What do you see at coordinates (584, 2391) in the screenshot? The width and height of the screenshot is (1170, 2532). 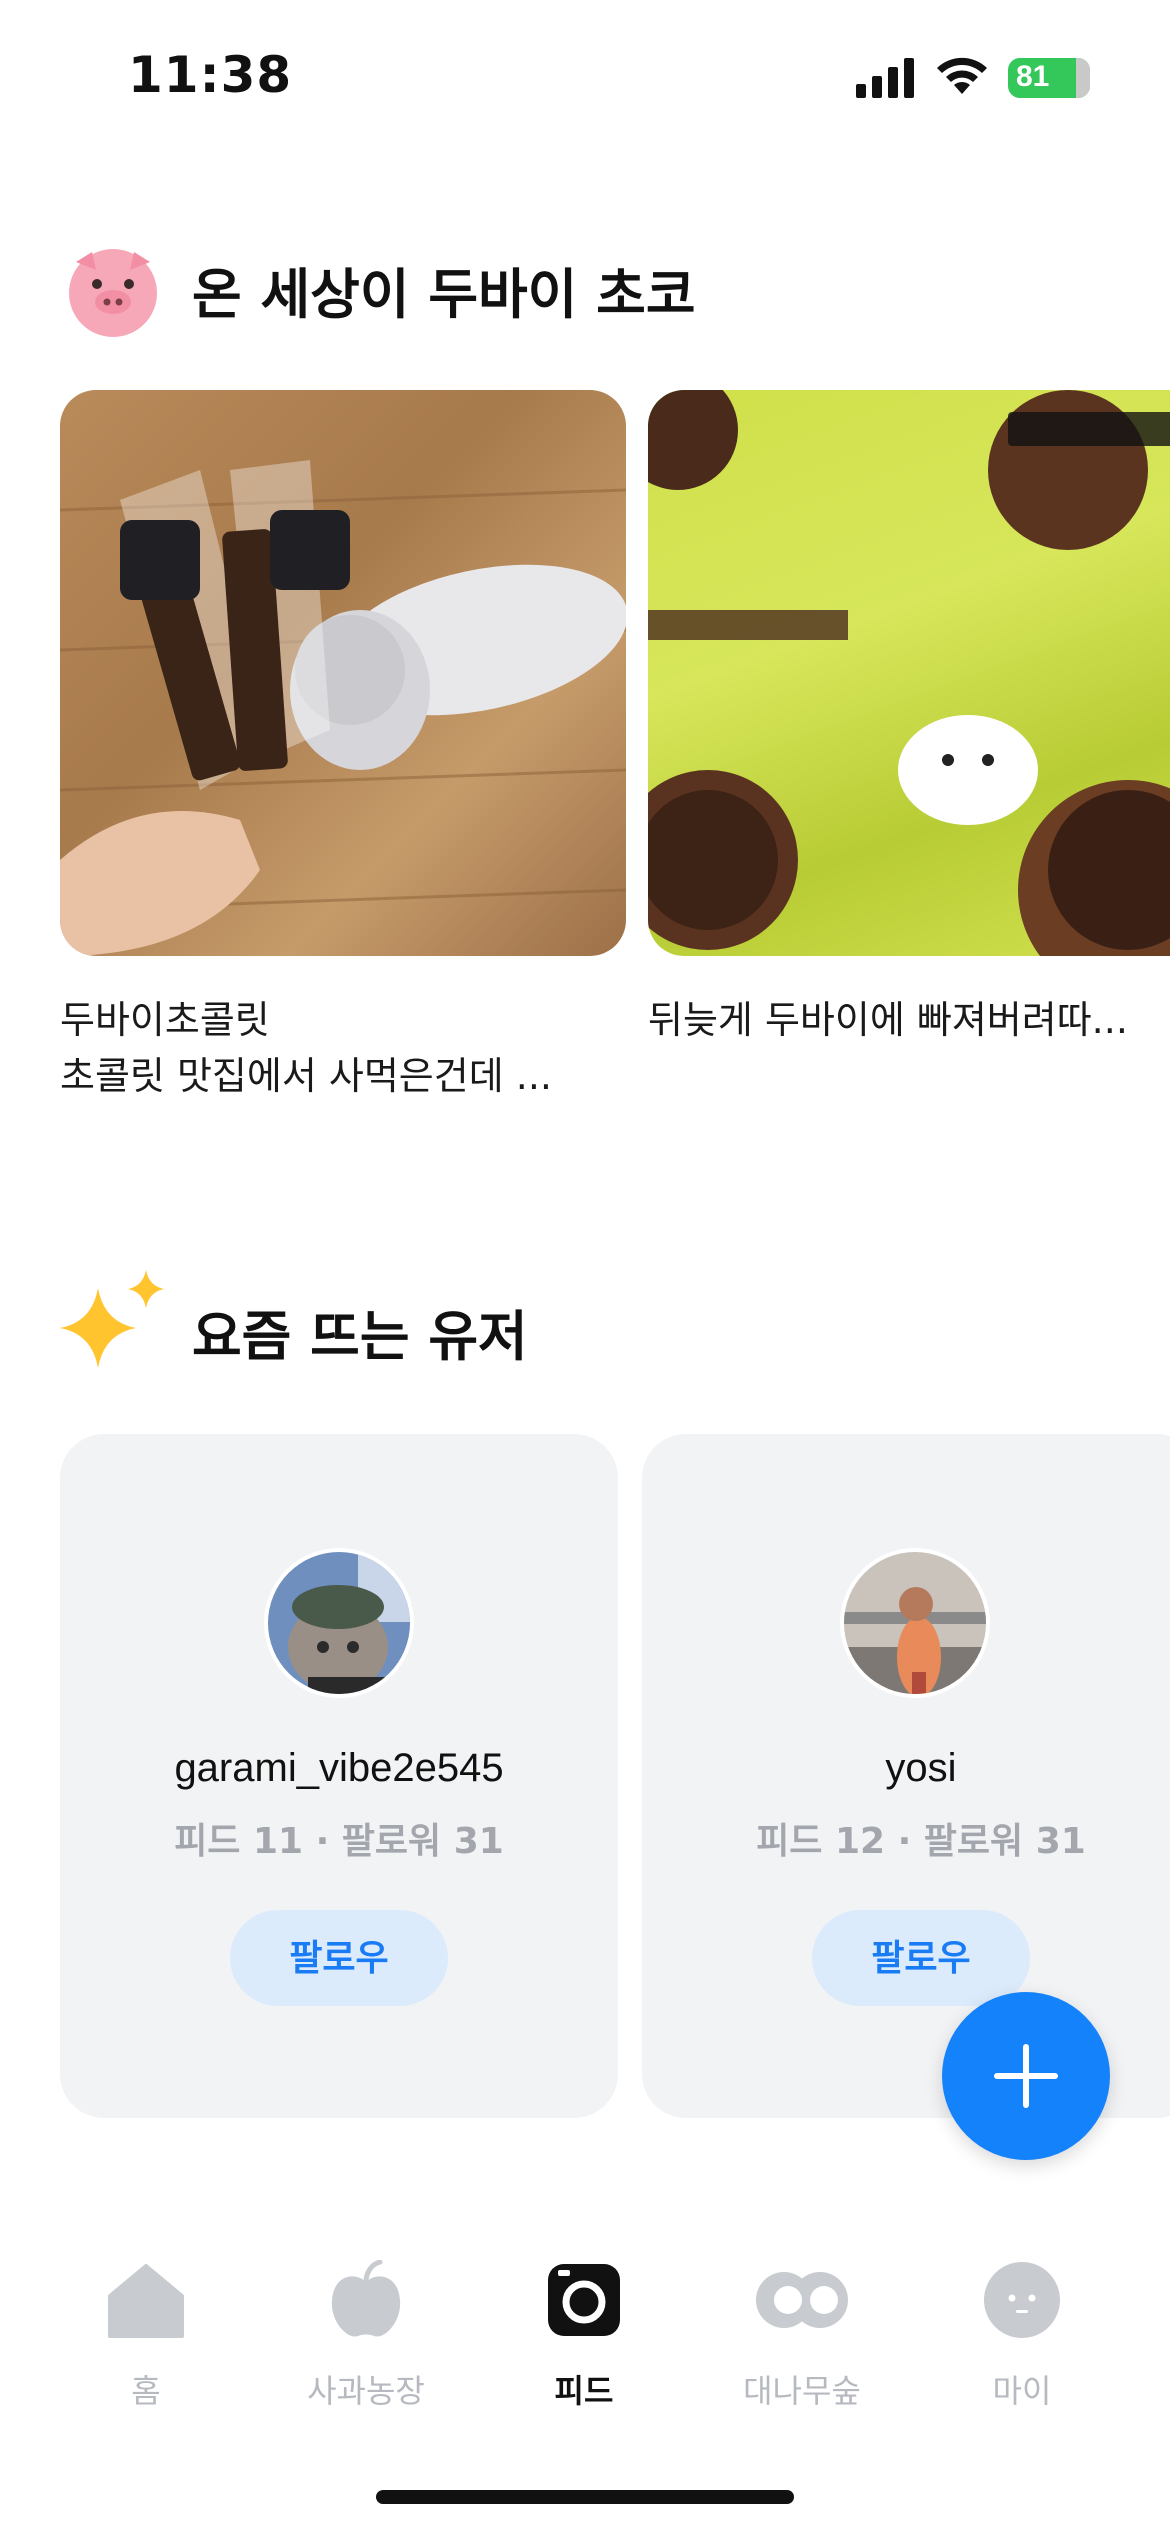 I see `nav-label: 피드` at bounding box center [584, 2391].